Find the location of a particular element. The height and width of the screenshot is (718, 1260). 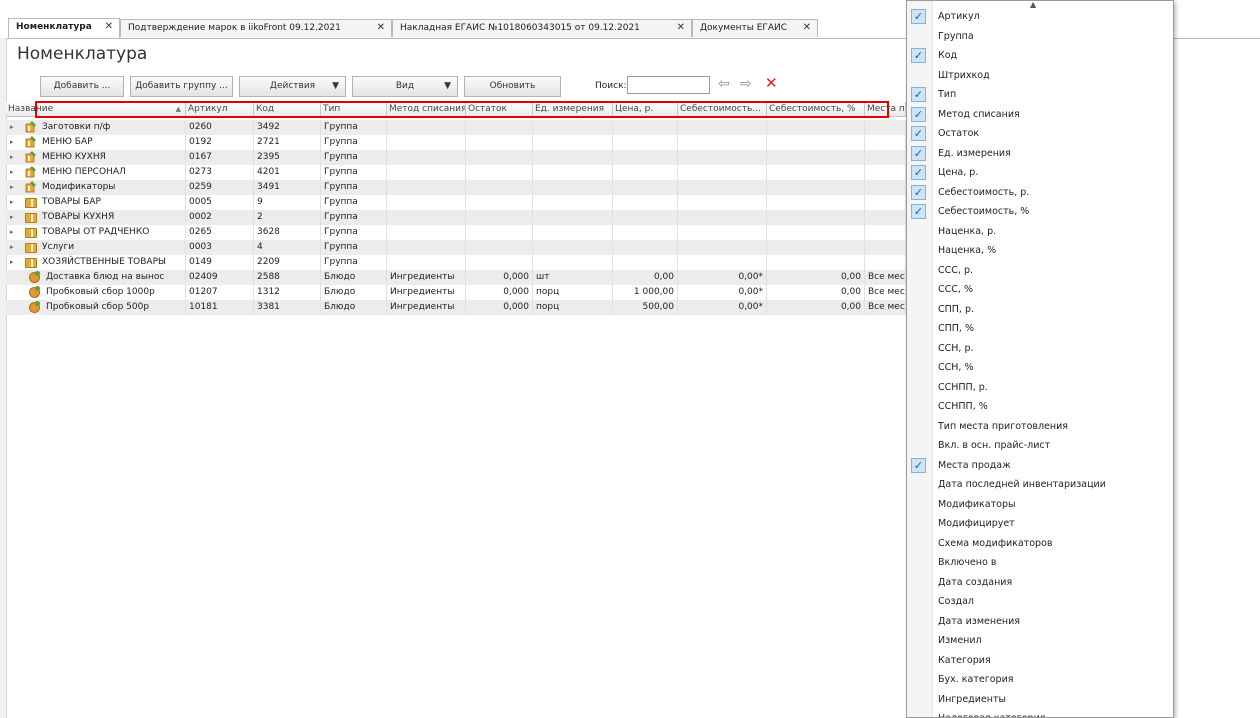

menu-item-column: ССС, % is located at coordinates (1040, 290).